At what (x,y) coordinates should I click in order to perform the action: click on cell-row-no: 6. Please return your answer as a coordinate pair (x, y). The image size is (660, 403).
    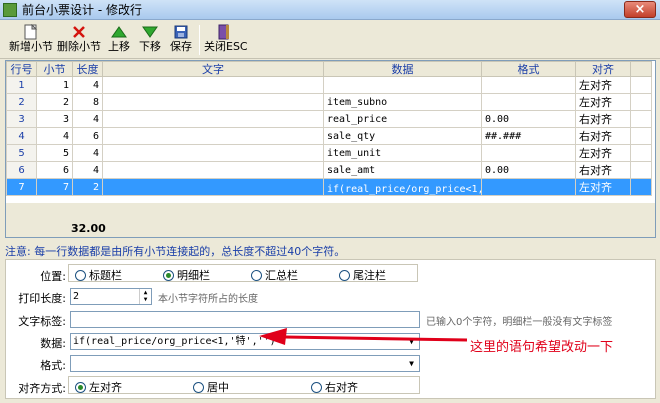
    Looking at the image, I should click on (21, 170).